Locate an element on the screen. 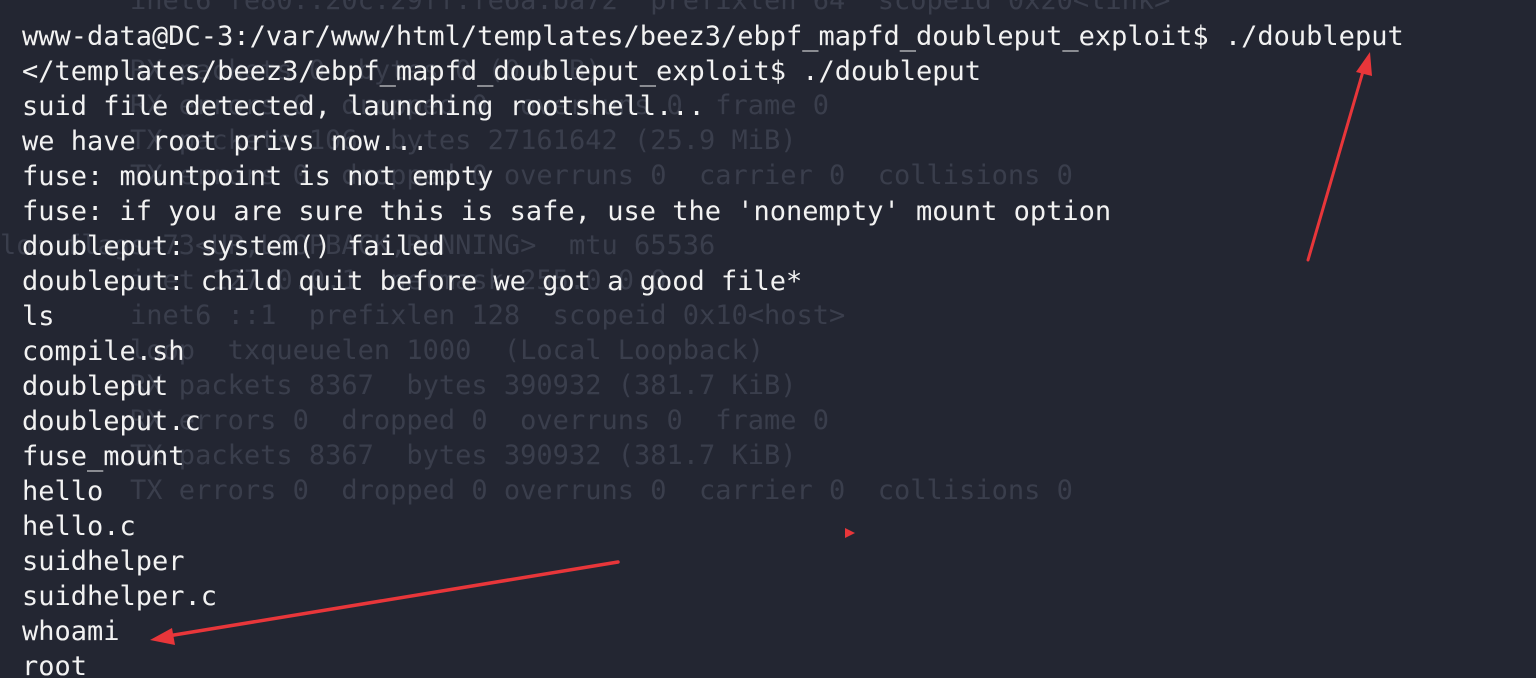 The width and height of the screenshot is (1536, 678). output-line: root is located at coordinates (55, 664).